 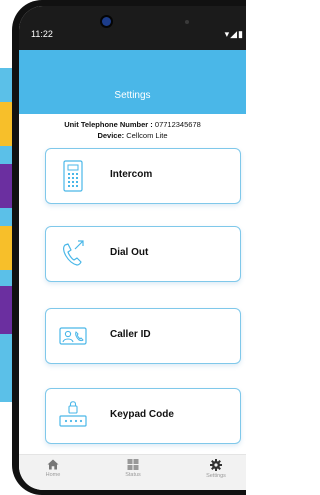 I want to click on unit-phone-value: 07712345678, so click(x=177, y=124).